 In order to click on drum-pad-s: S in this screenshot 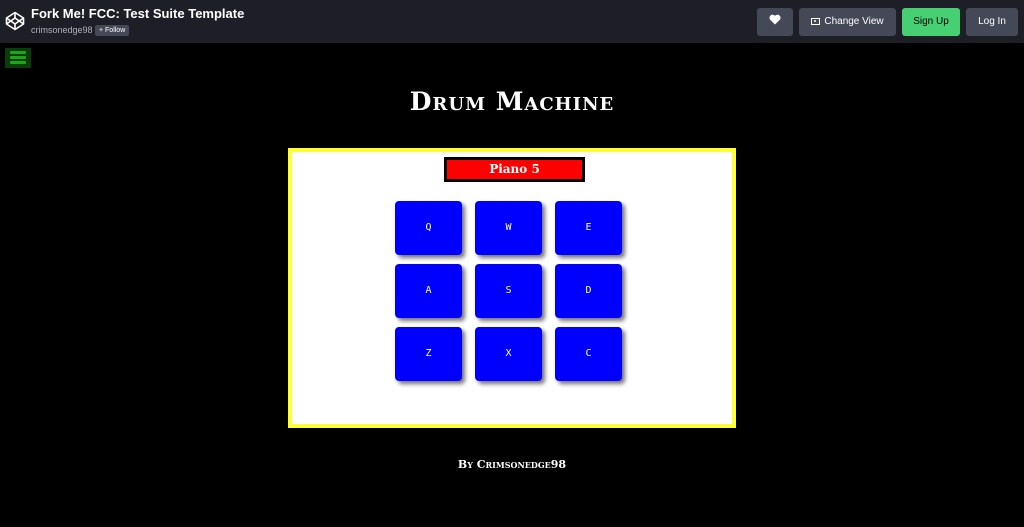, I will do `click(508, 291)`.